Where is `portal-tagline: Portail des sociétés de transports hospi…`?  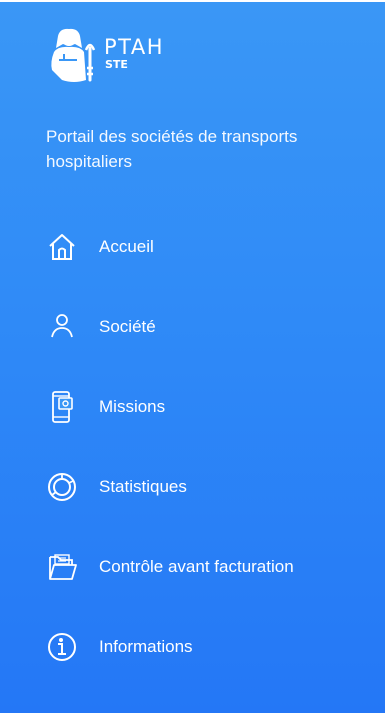 portal-tagline: Portail des sociétés de transports hospi… is located at coordinates (172, 149).